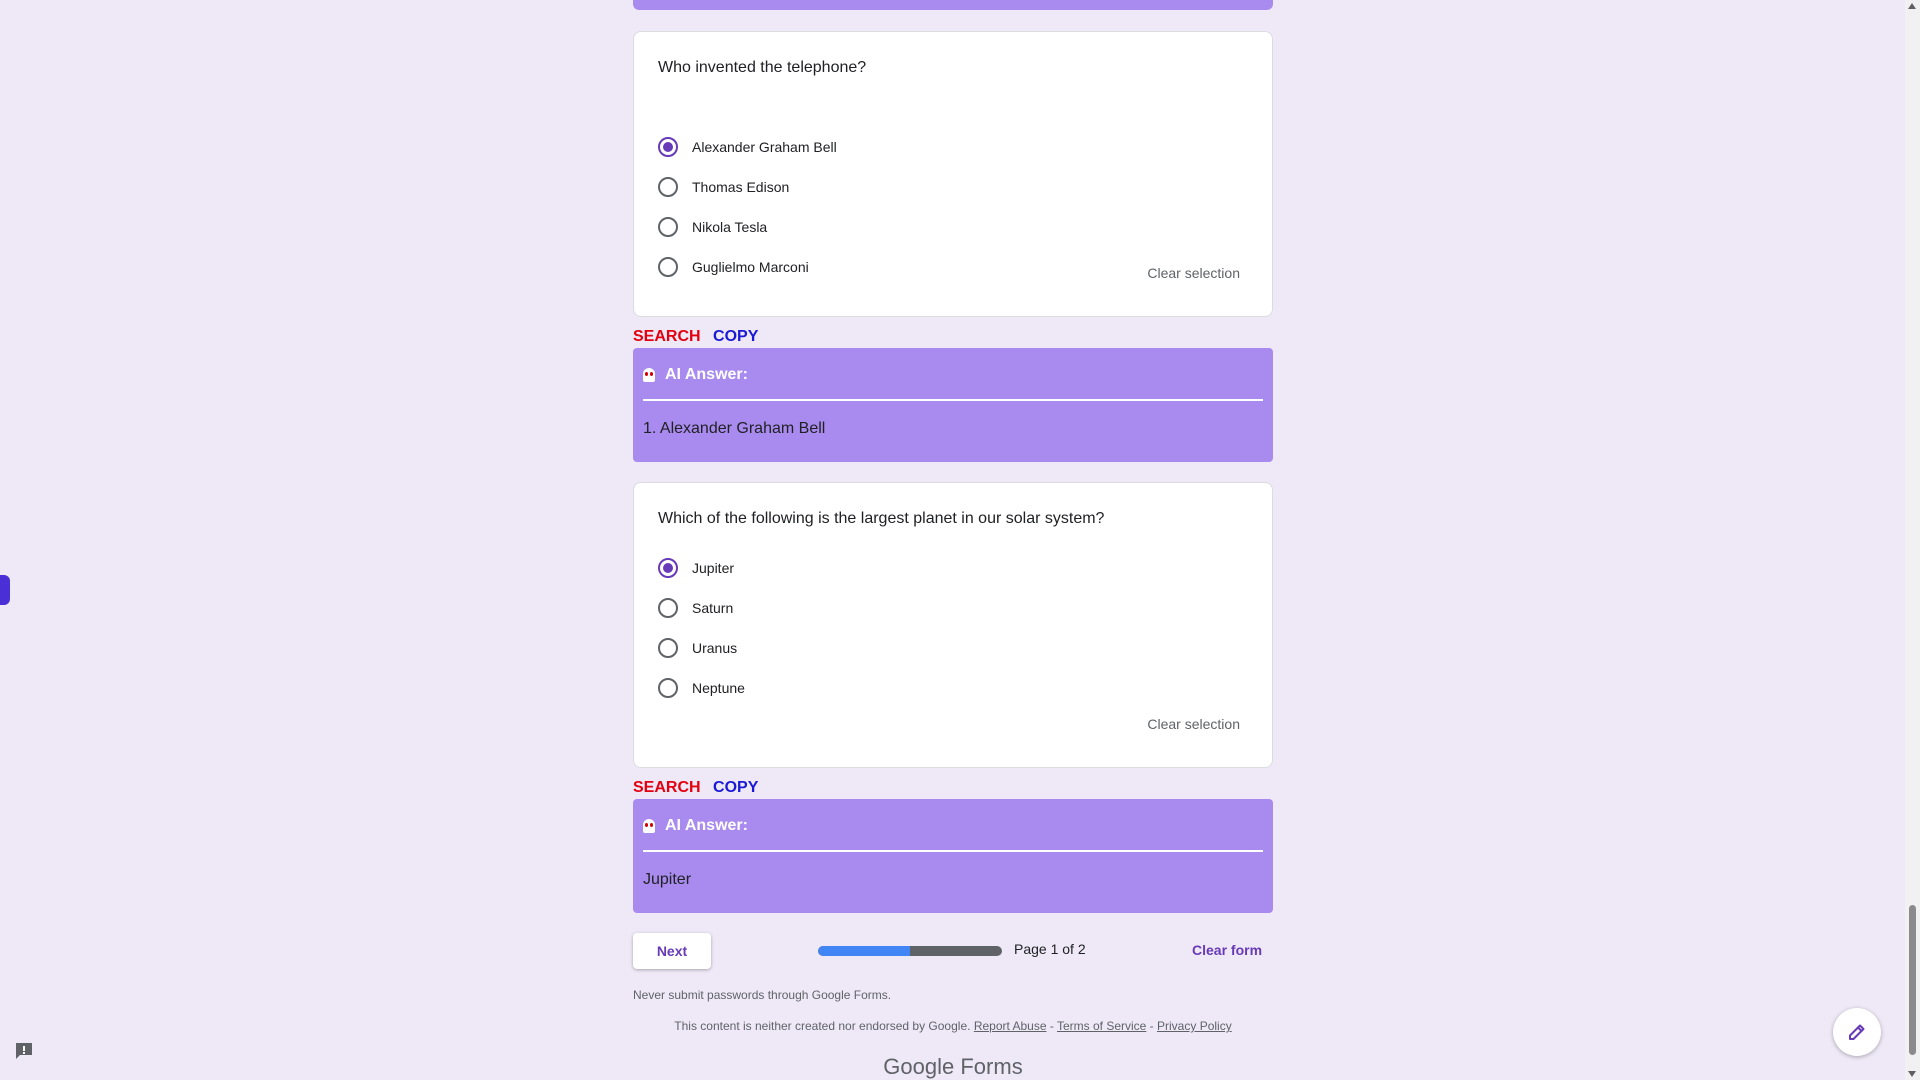 This screenshot has height=1080, width=1920. I want to click on progress-bar, so click(910, 951).